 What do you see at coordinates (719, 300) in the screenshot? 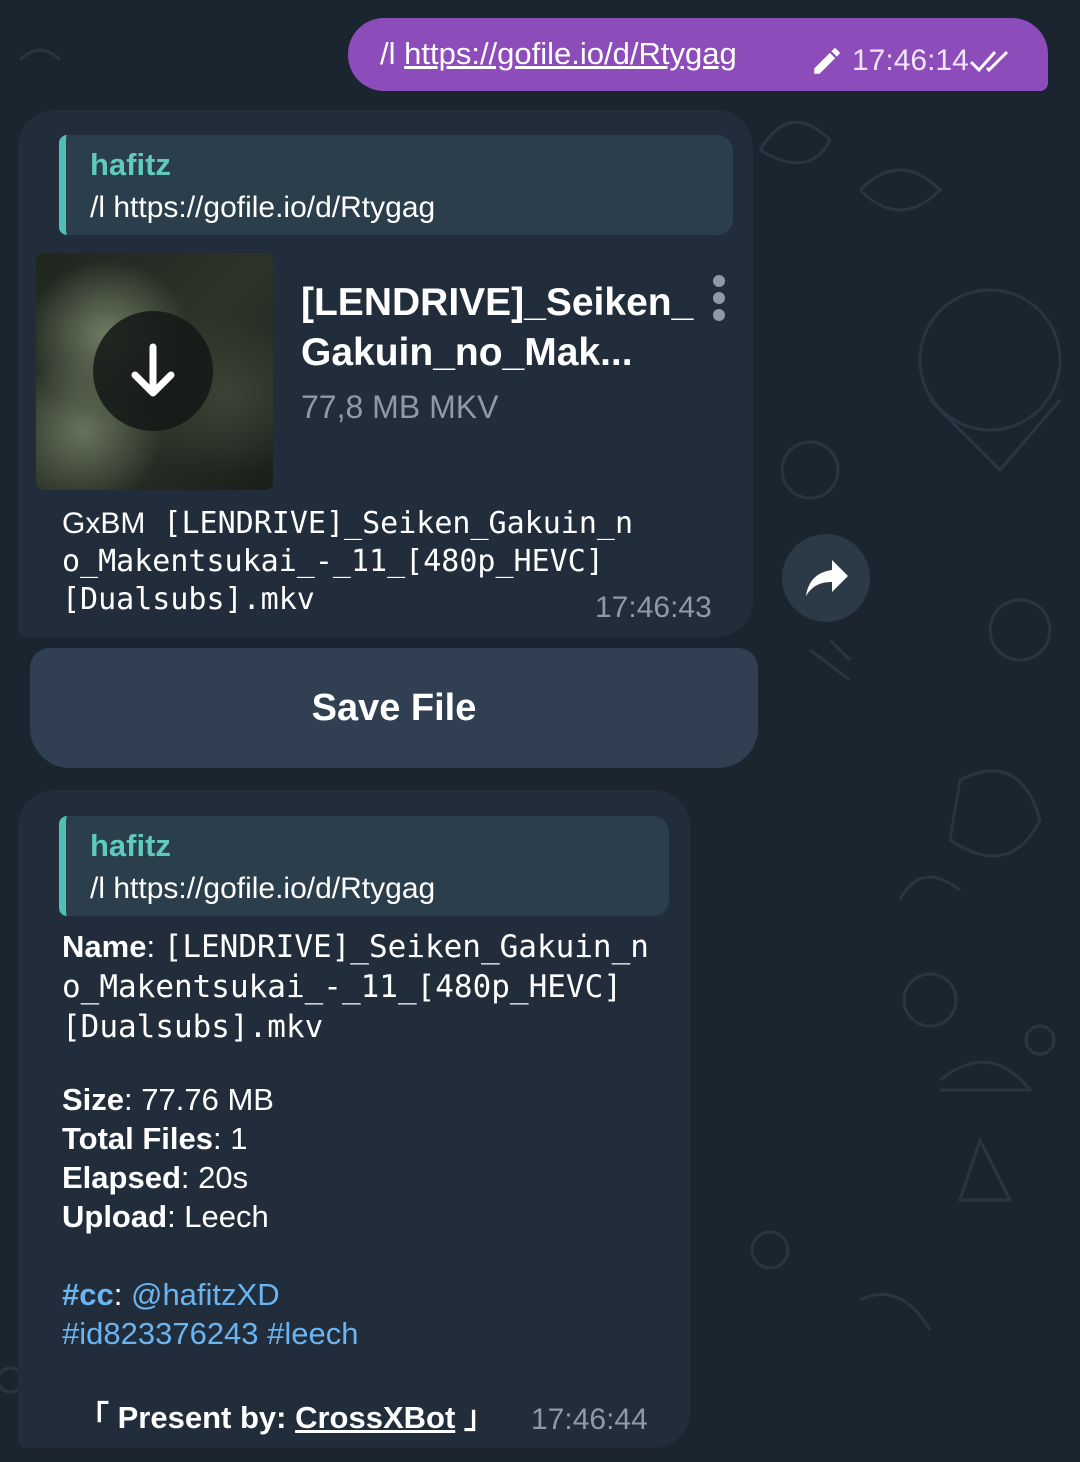
I see `more-options-icon` at bounding box center [719, 300].